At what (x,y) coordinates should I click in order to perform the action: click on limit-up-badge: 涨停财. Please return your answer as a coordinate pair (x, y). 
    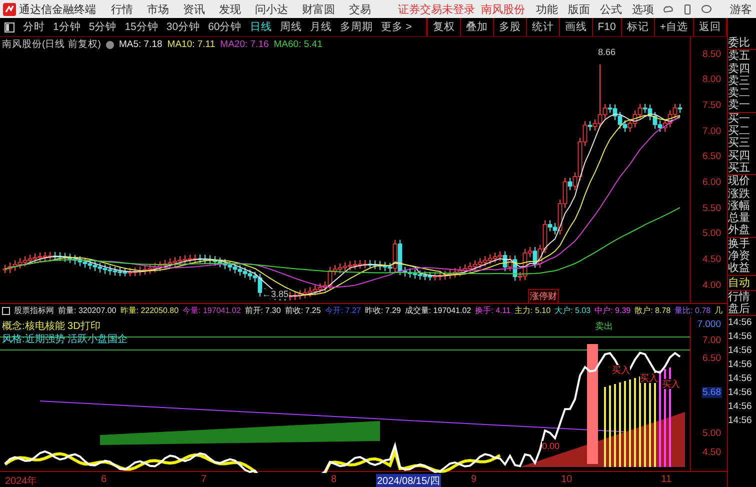
    Looking at the image, I should click on (543, 296).